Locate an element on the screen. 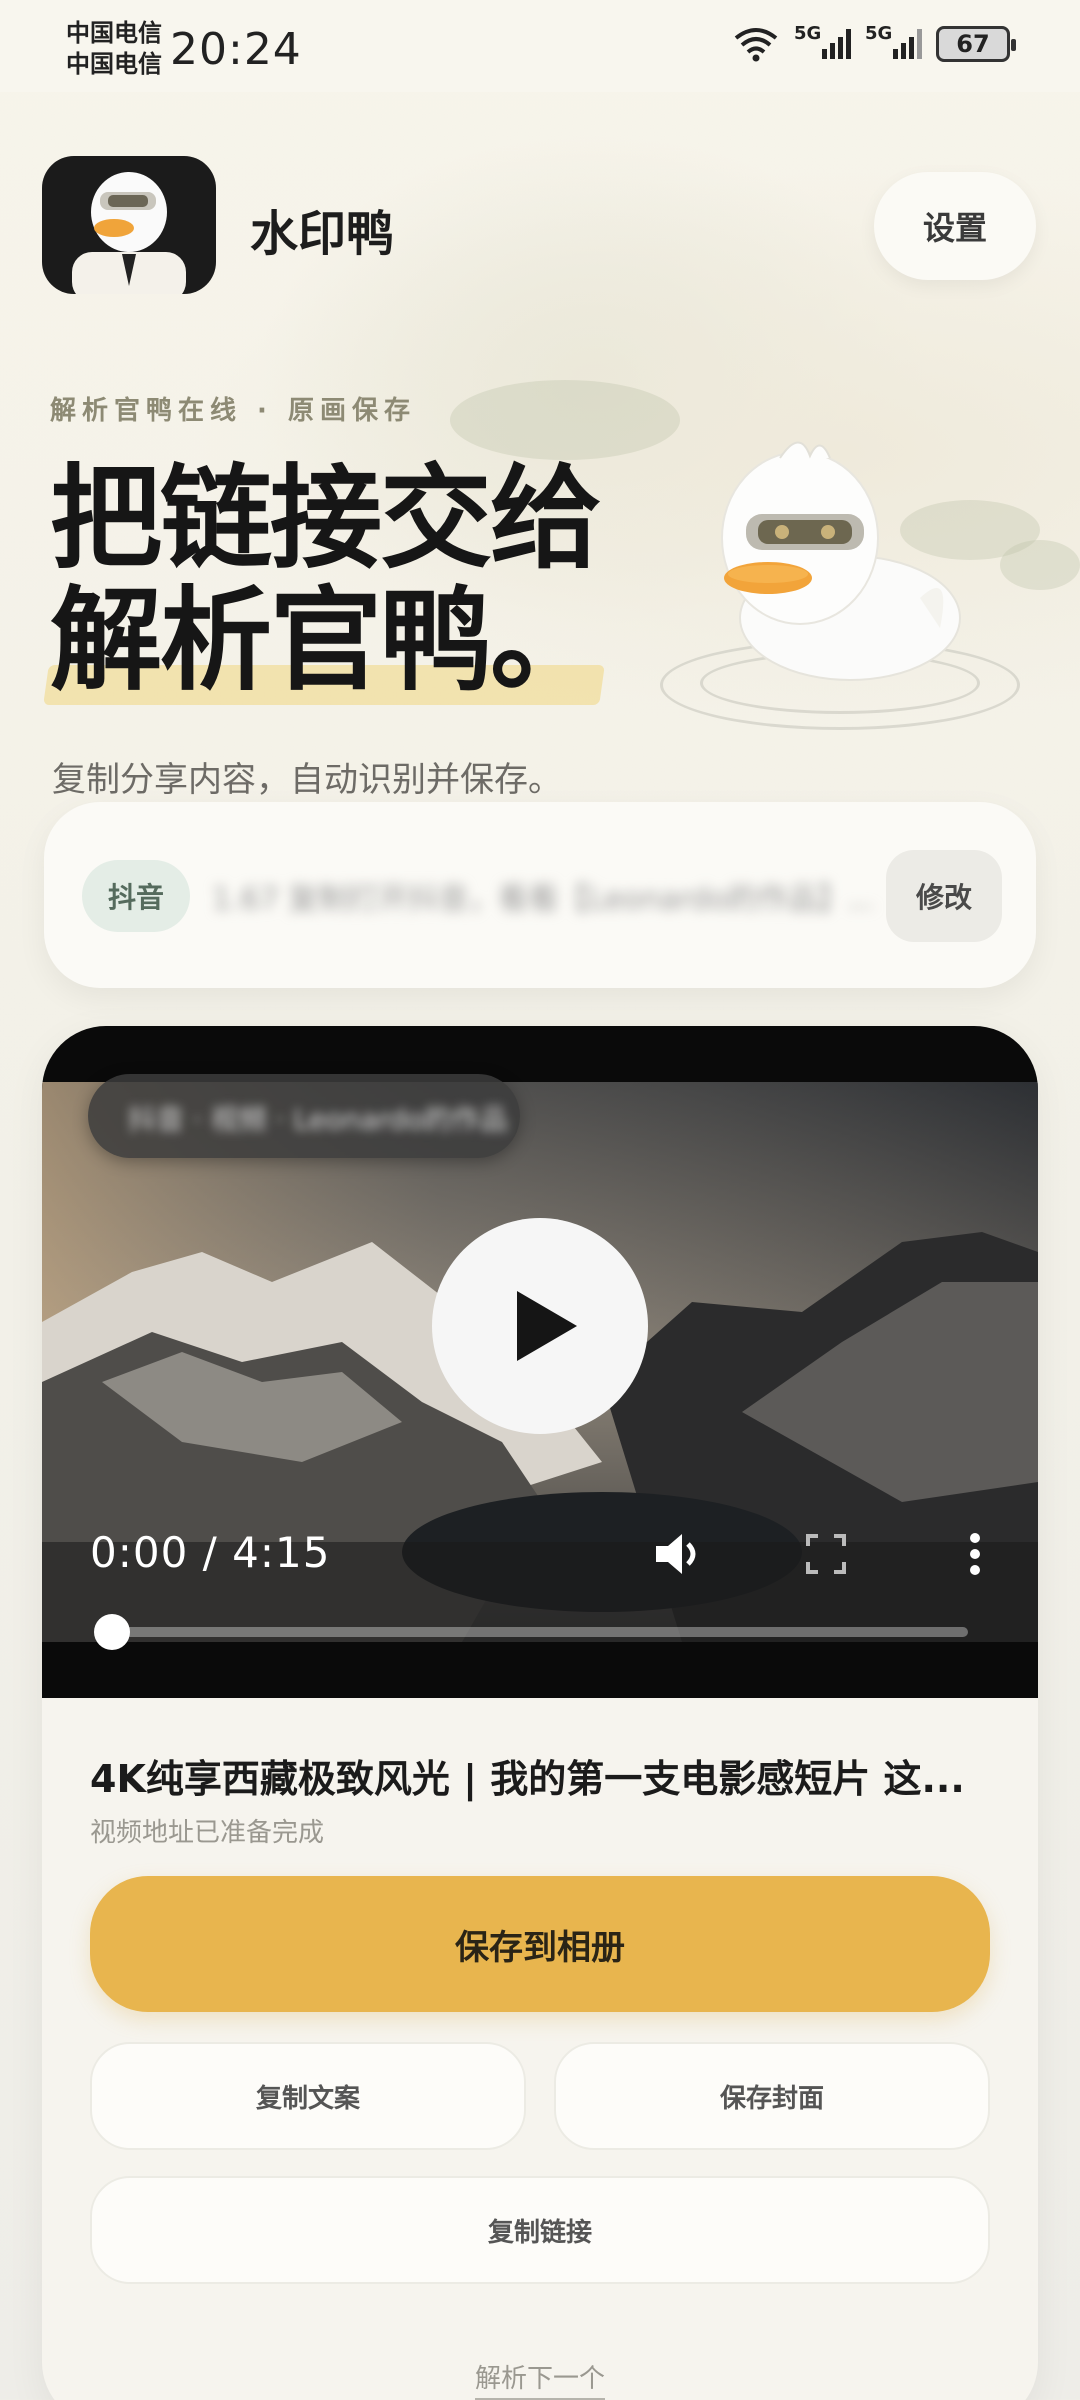 The image size is (1080, 2400). hero-headline: 把链接交给 解析官鸭。 is located at coordinates (326, 580).